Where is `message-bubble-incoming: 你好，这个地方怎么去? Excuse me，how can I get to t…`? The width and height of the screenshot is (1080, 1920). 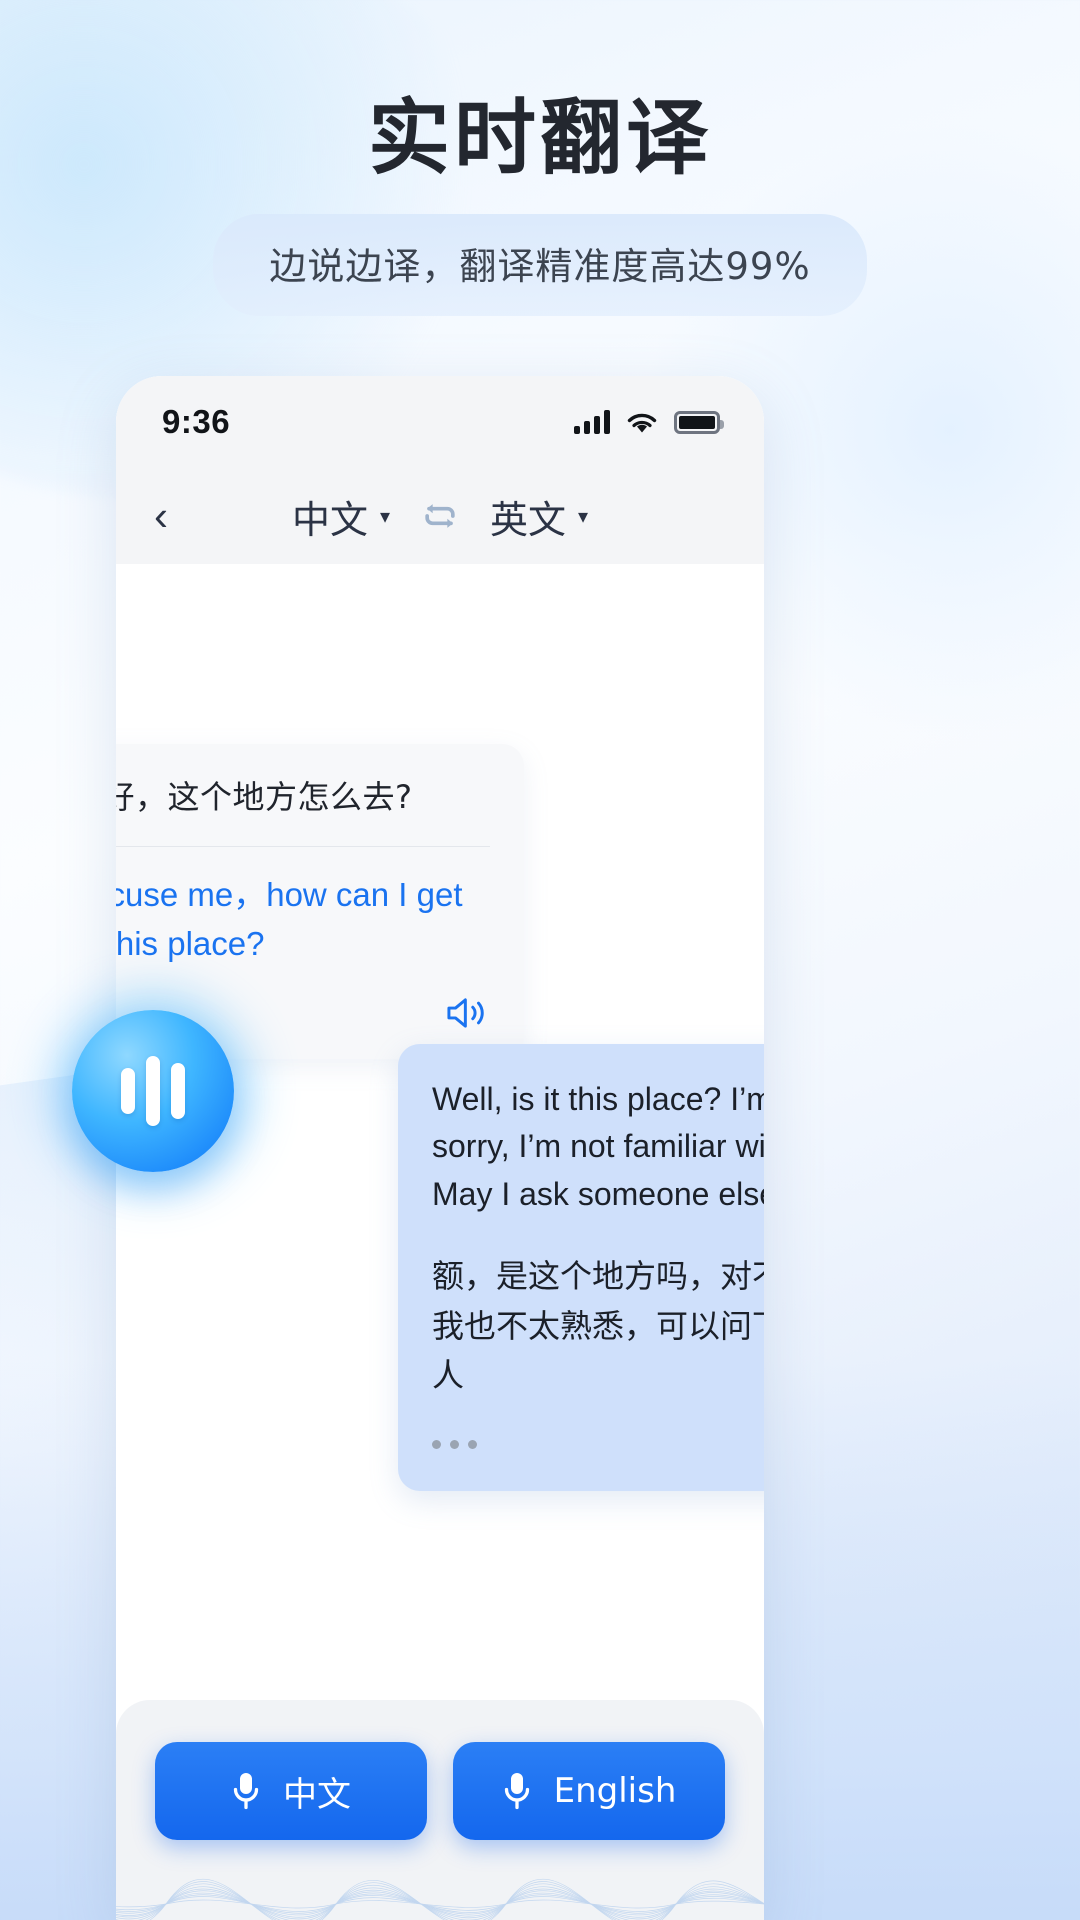 message-bubble-incoming: 你好，这个地方怎么去? Excuse me，how can I get to t… is located at coordinates (320, 902).